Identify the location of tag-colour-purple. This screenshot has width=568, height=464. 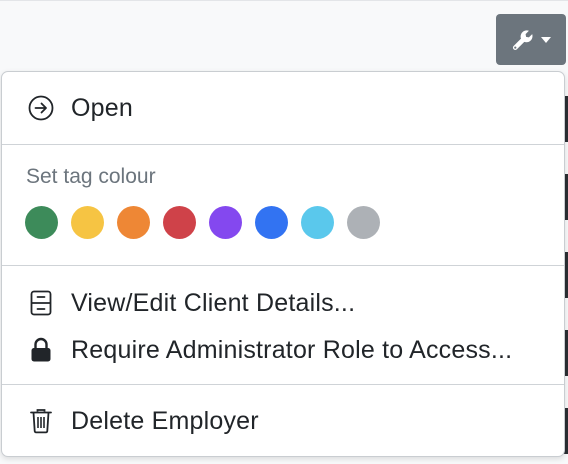
(225, 222).